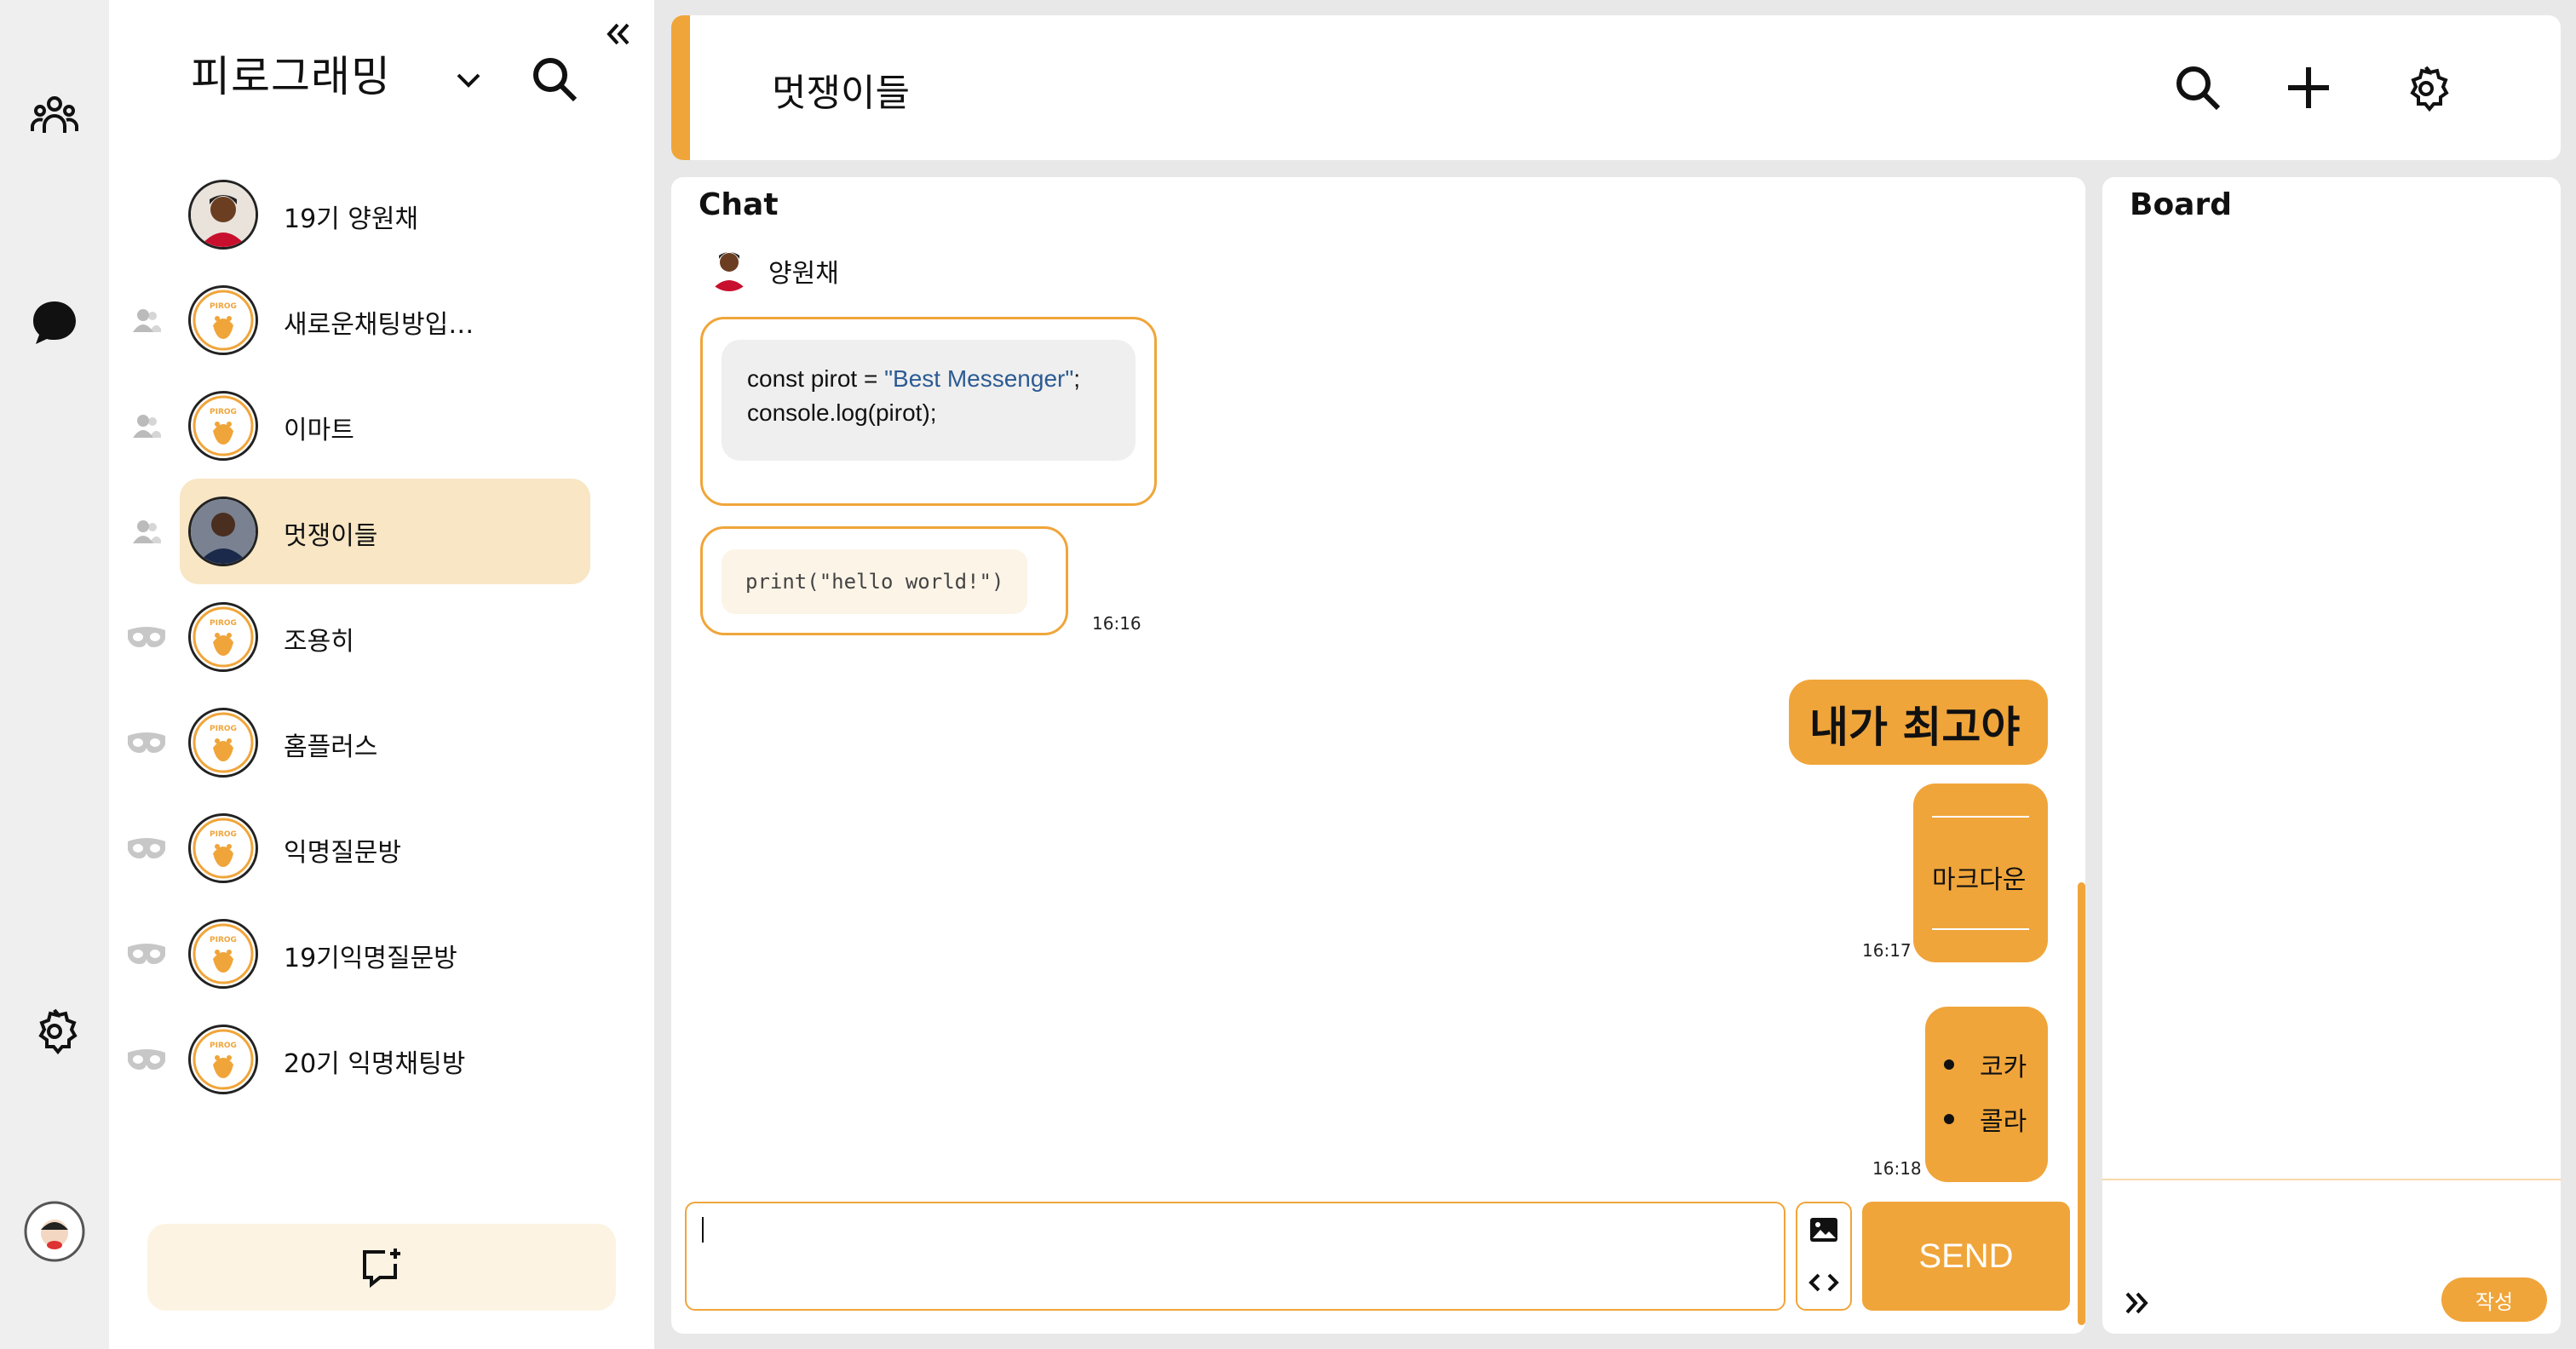 This screenshot has width=2576, height=1349. I want to click on sender-name: 양원채, so click(804, 274).